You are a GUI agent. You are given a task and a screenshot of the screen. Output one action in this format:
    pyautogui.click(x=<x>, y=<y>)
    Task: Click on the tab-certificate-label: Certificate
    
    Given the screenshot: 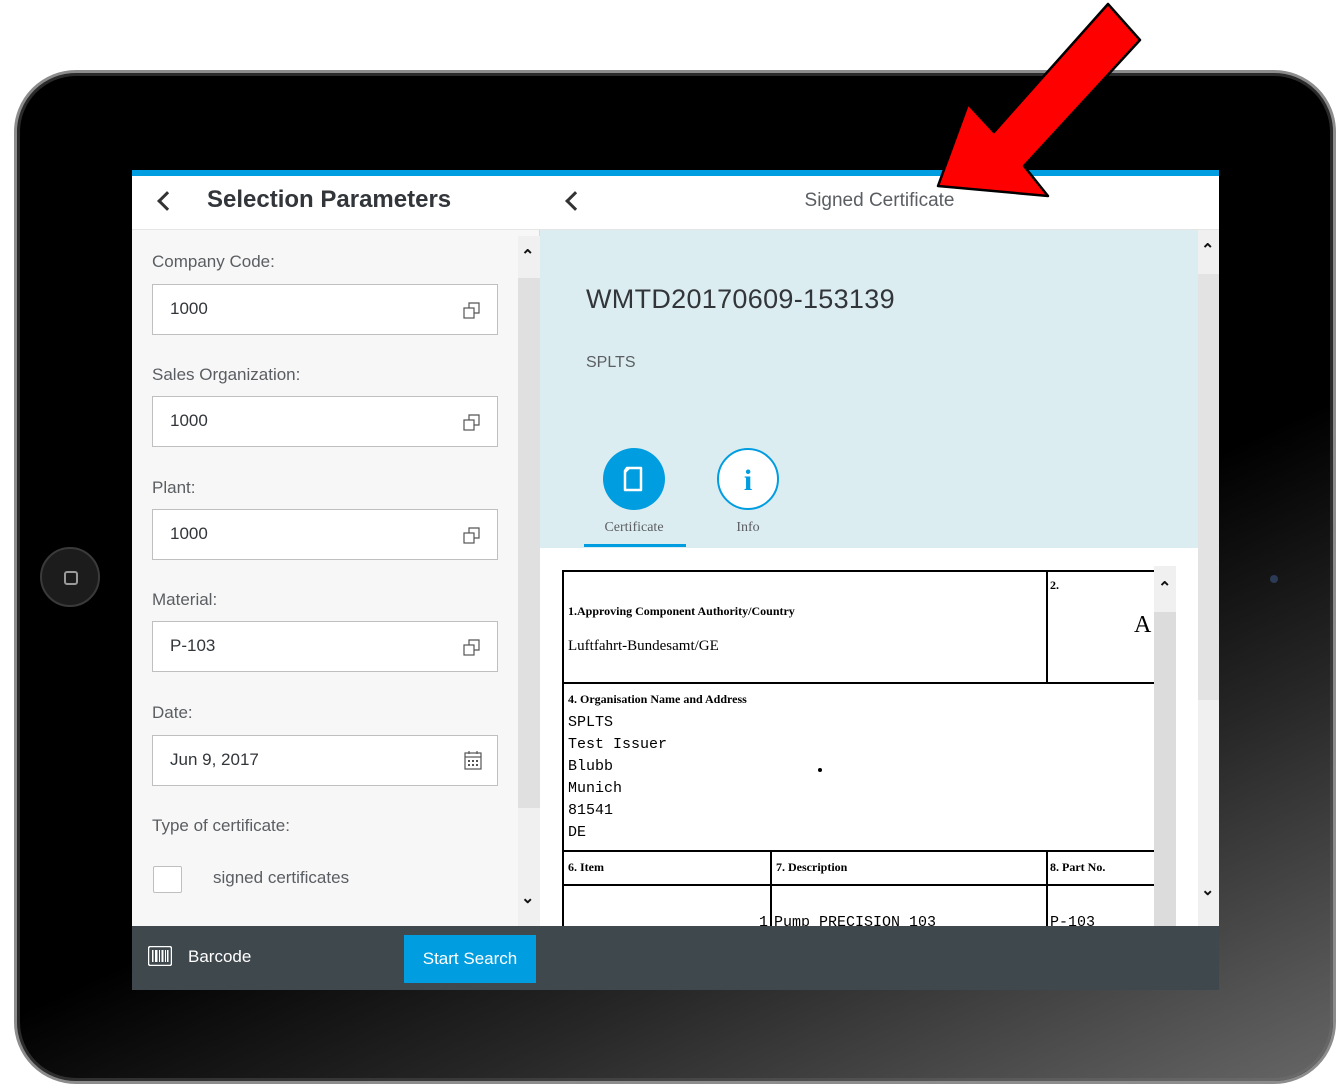 What is the action you would take?
    pyautogui.click(x=634, y=527)
    